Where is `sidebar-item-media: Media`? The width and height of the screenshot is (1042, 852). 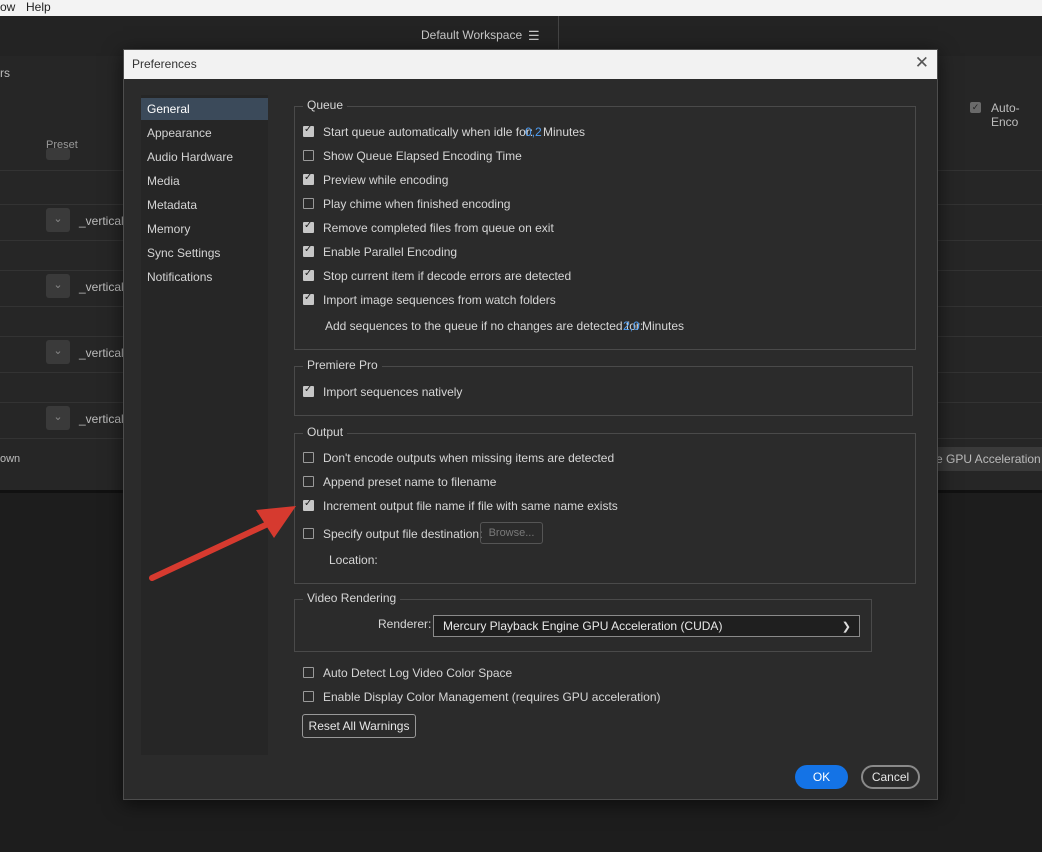
sidebar-item-media: Media is located at coordinates (204, 181).